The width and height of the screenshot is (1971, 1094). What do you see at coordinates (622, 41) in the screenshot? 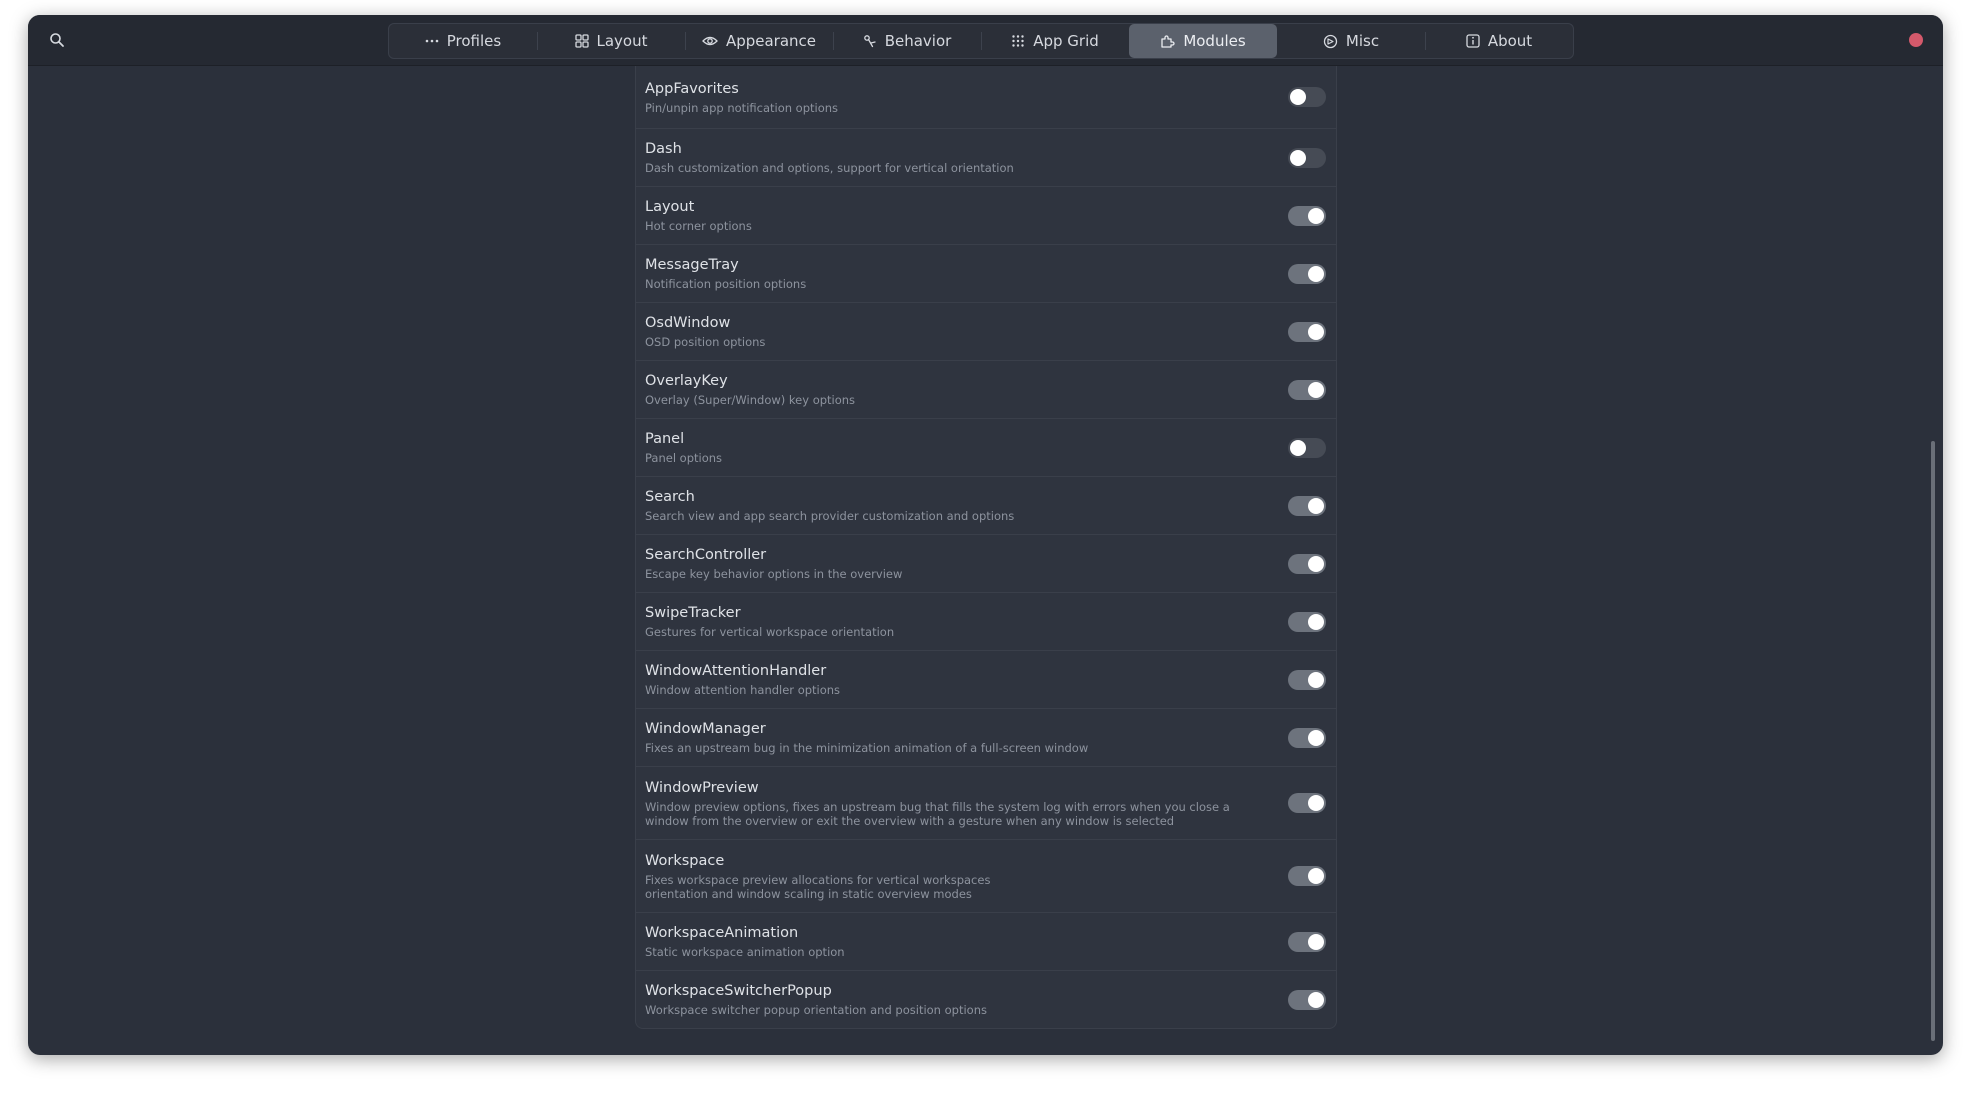
I see `tab-label: Layout` at bounding box center [622, 41].